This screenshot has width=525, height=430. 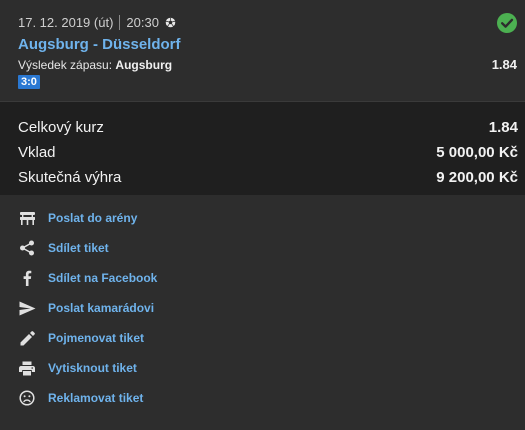 What do you see at coordinates (78, 248) in the screenshot?
I see `action-label-share: Sdílet tiket` at bounding box center [78, 248].